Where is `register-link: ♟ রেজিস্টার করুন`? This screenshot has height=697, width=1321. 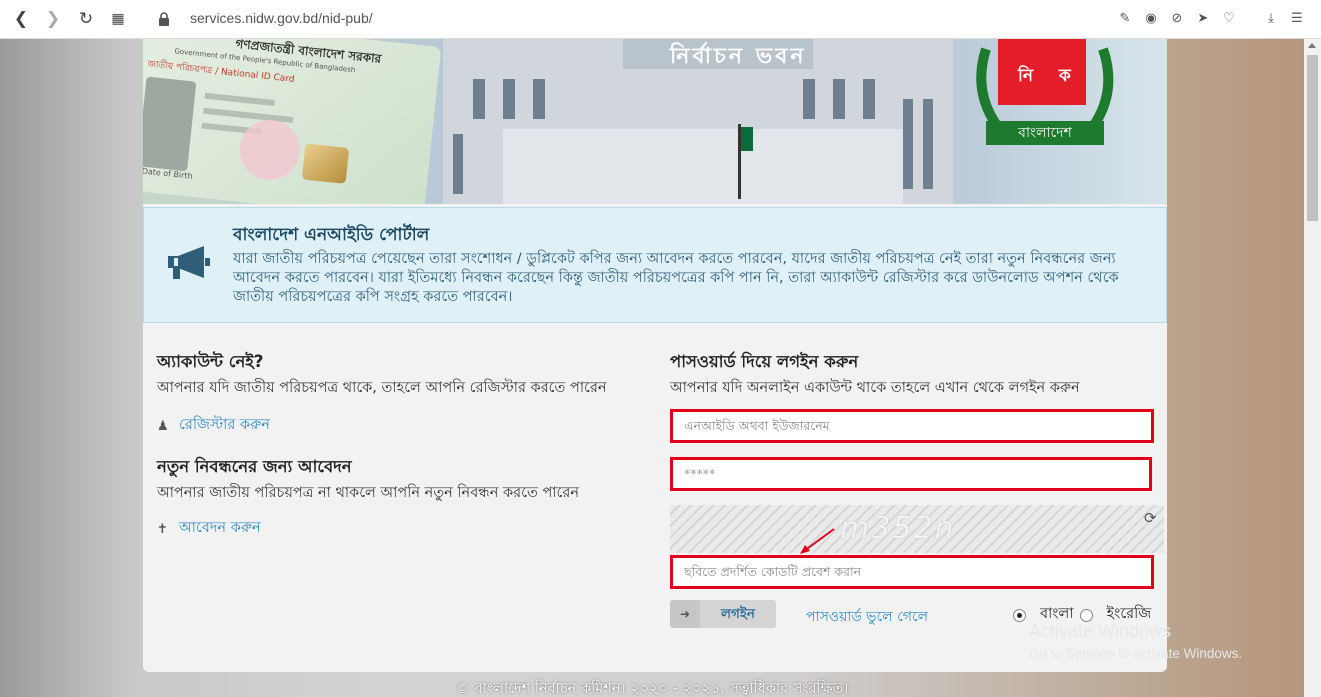 register-link: ♟ রেজিস্টার করুন is located at coordinates (392, 426).